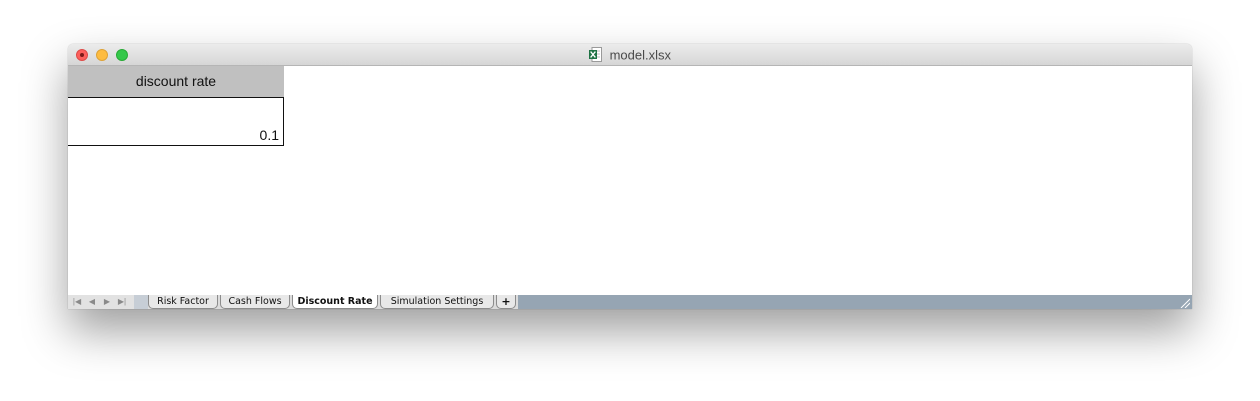 Image resolution: width=1260 pixels, height=401 pixels. What do you see at coordinates (176, 121) in the screenshot?
I see `value-cell-discount-rate: 0.1` at bounding box center [176, 121].